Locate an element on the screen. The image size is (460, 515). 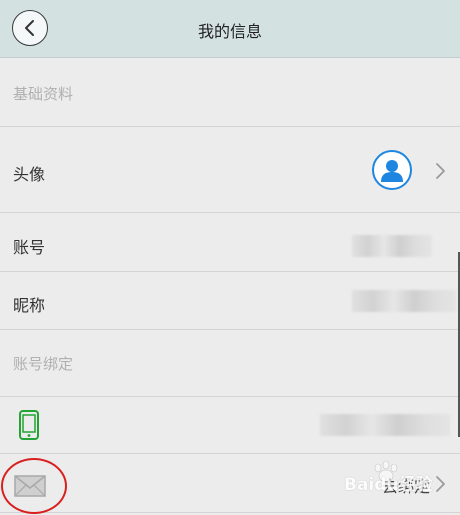
avatar-label: 头像 is located at coordinates (29, 174).